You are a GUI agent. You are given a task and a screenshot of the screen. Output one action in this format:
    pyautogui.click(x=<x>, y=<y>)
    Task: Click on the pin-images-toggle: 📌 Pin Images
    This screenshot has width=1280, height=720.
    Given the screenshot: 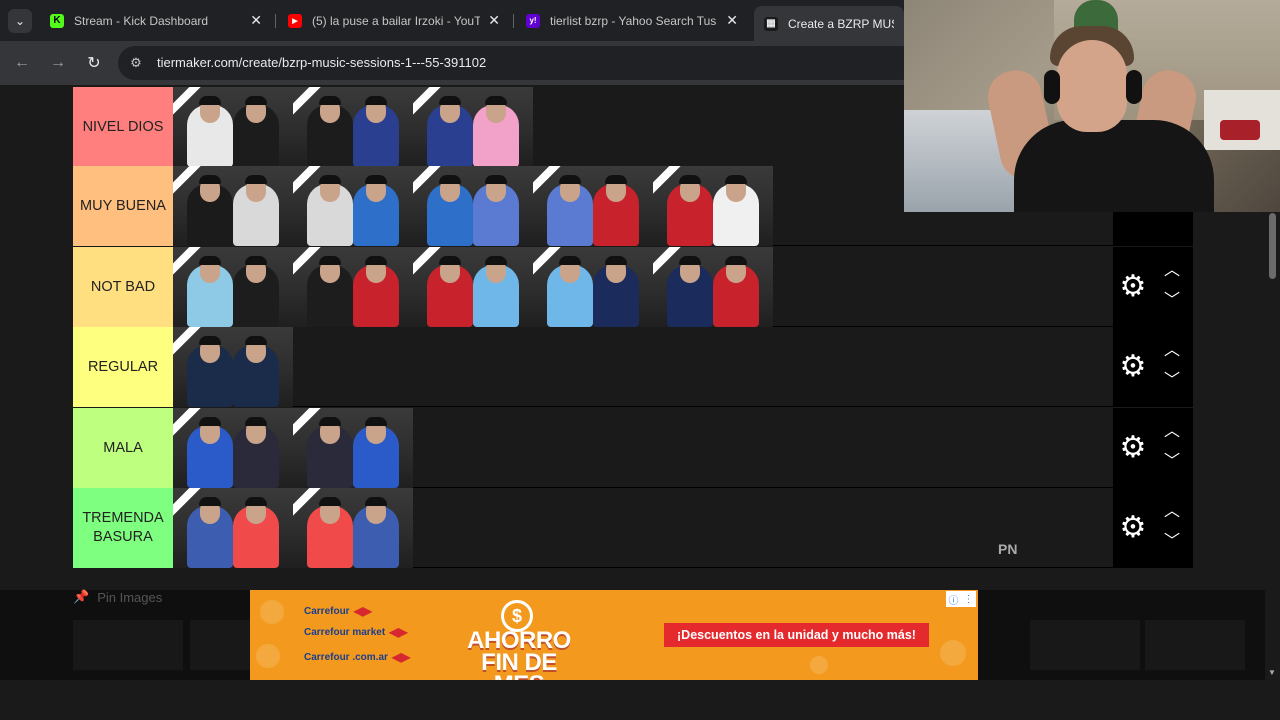 What is the action you would take?
    pyautogui.click(x=117, y=597)
    